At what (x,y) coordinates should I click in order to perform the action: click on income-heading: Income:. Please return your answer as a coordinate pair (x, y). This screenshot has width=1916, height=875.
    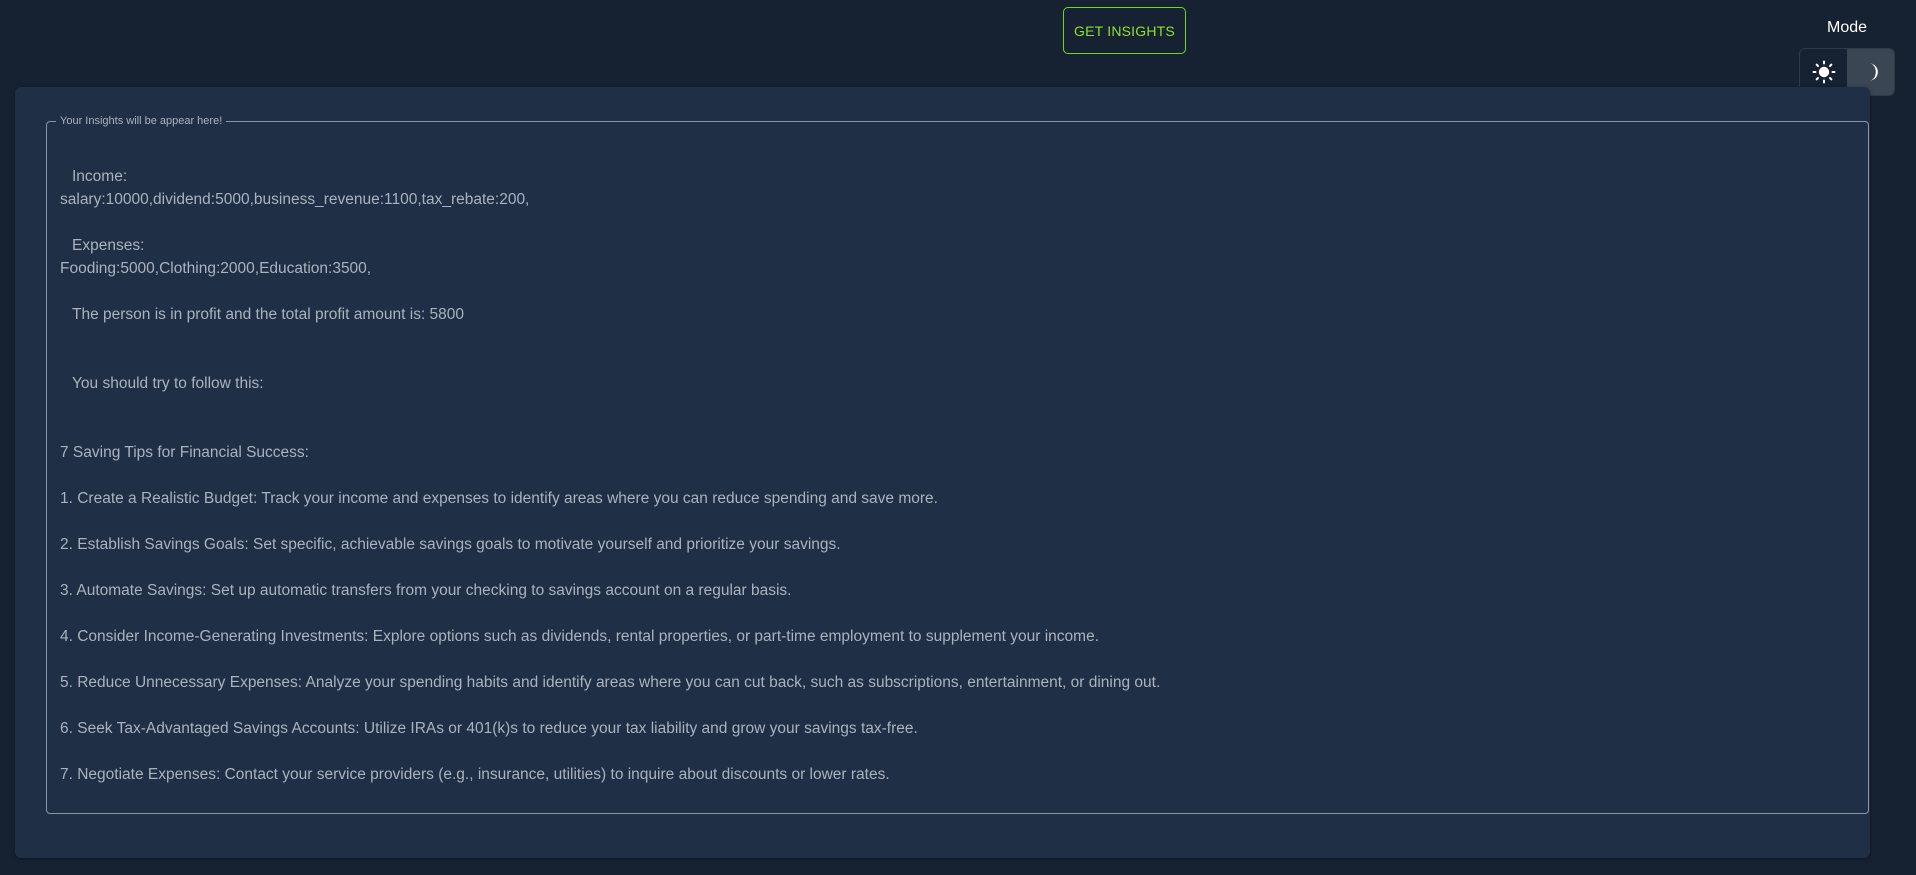
    Looking at the image, I should click on (100, 176).